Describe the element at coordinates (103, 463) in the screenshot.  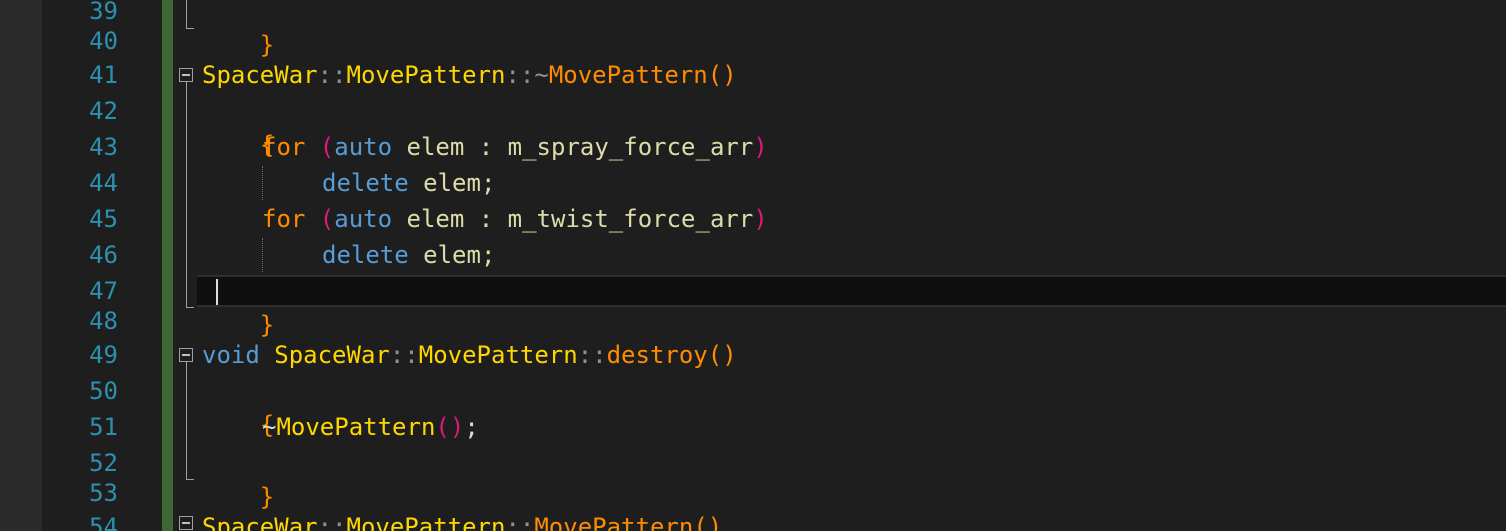
I see `line-number: 52` at that location.